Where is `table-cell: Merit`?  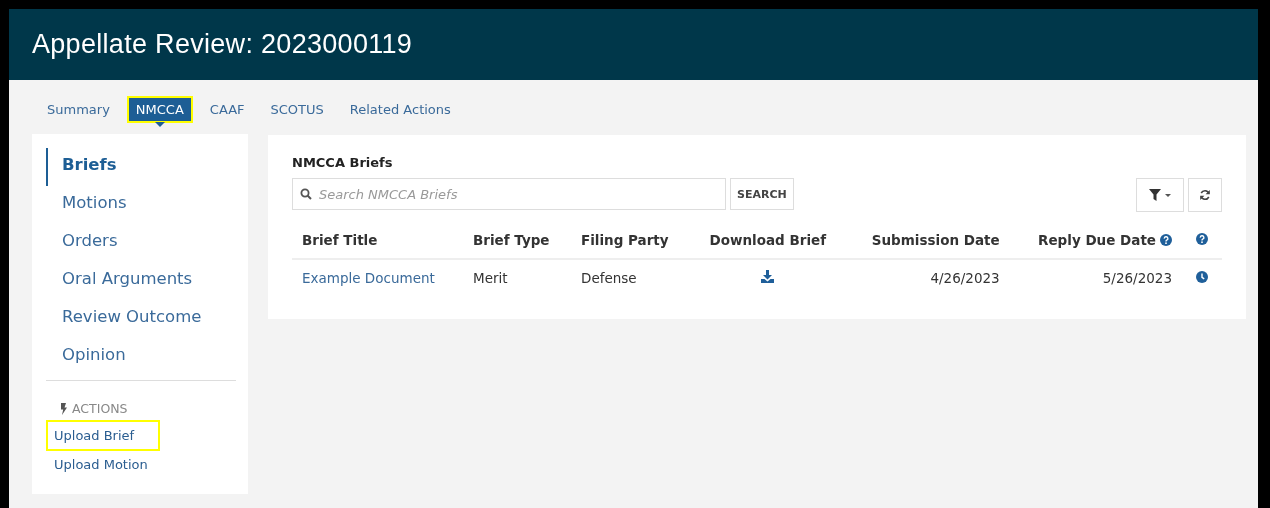 table-cell: Merit is located at coordinates (517, 277).